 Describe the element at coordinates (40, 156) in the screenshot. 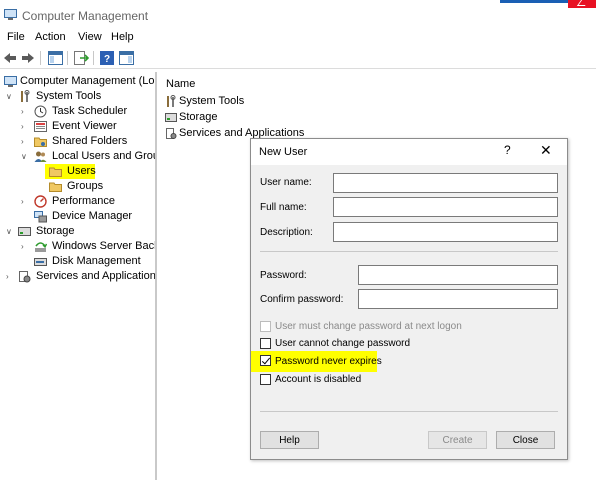

I see `users-group-icon` at that location.